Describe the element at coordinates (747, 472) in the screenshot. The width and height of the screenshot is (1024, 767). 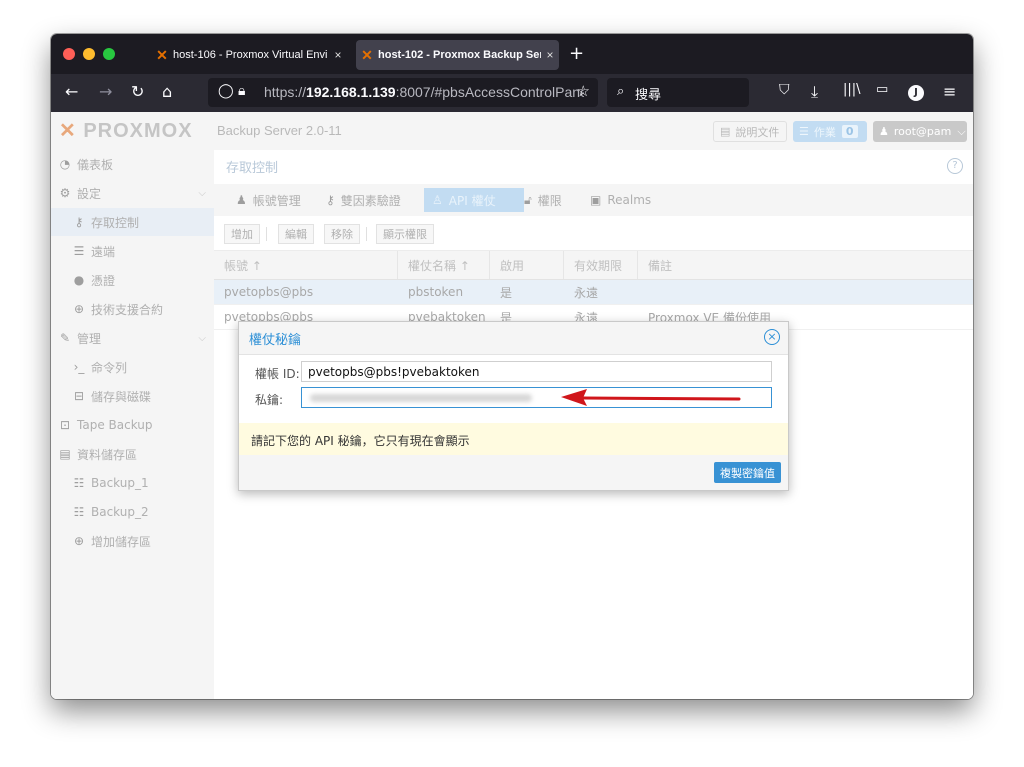
I see `copy-secret-button: 複製密鑰值` at that location.